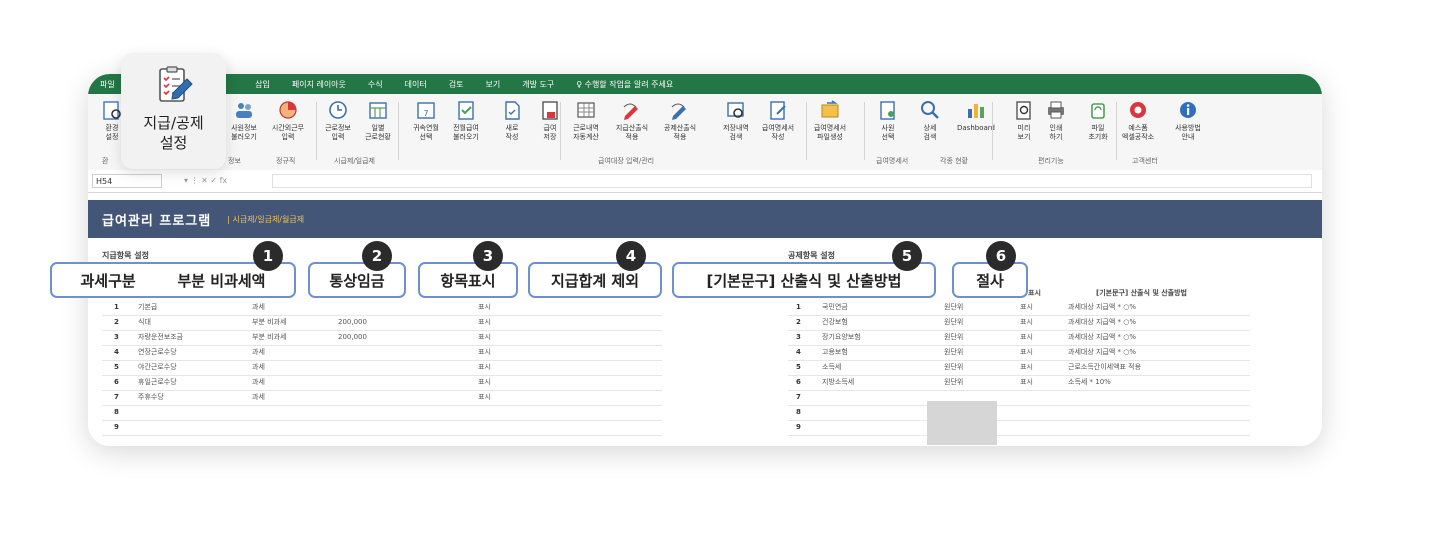 The height and width of the screenshot is (536, 1432). Describe the element at coordinates (244, 125) in the screenshot. I see `ribbon-button-empinfo: 사원정보 불러오기` at that location.